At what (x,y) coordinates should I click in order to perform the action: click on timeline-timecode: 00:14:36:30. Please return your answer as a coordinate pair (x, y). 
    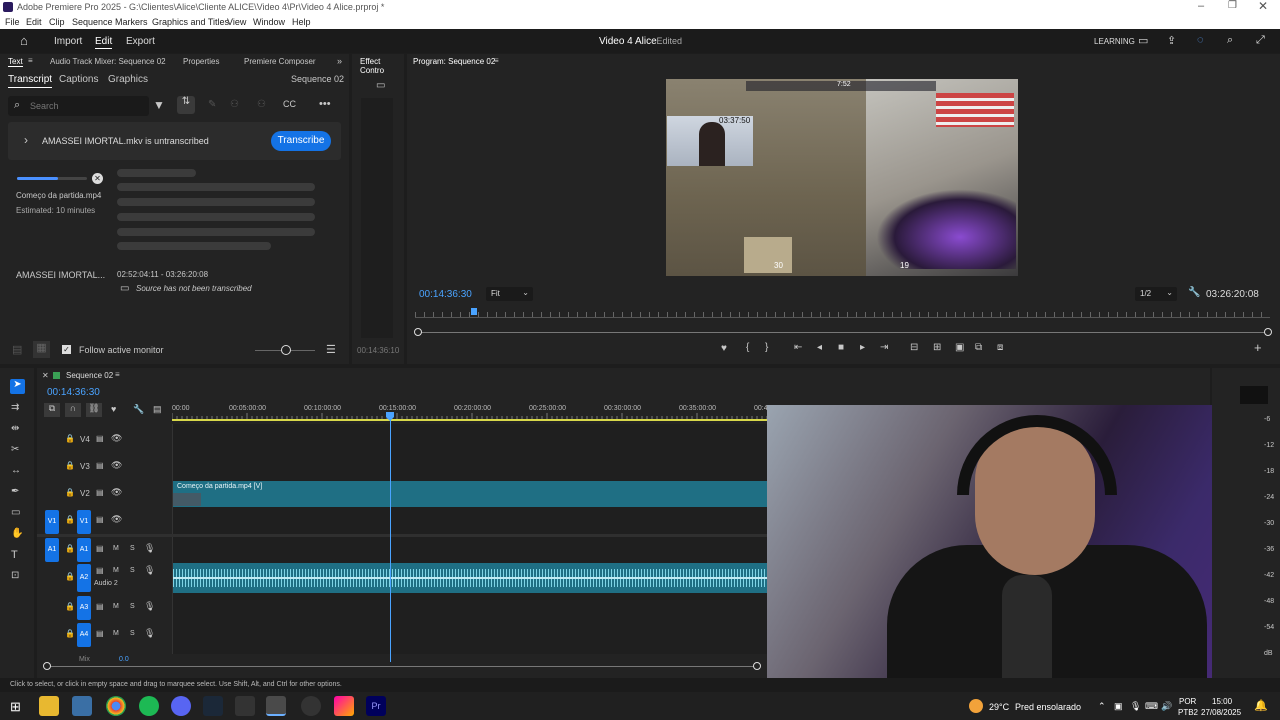
    Looking at the image, I should click on (73, 392).